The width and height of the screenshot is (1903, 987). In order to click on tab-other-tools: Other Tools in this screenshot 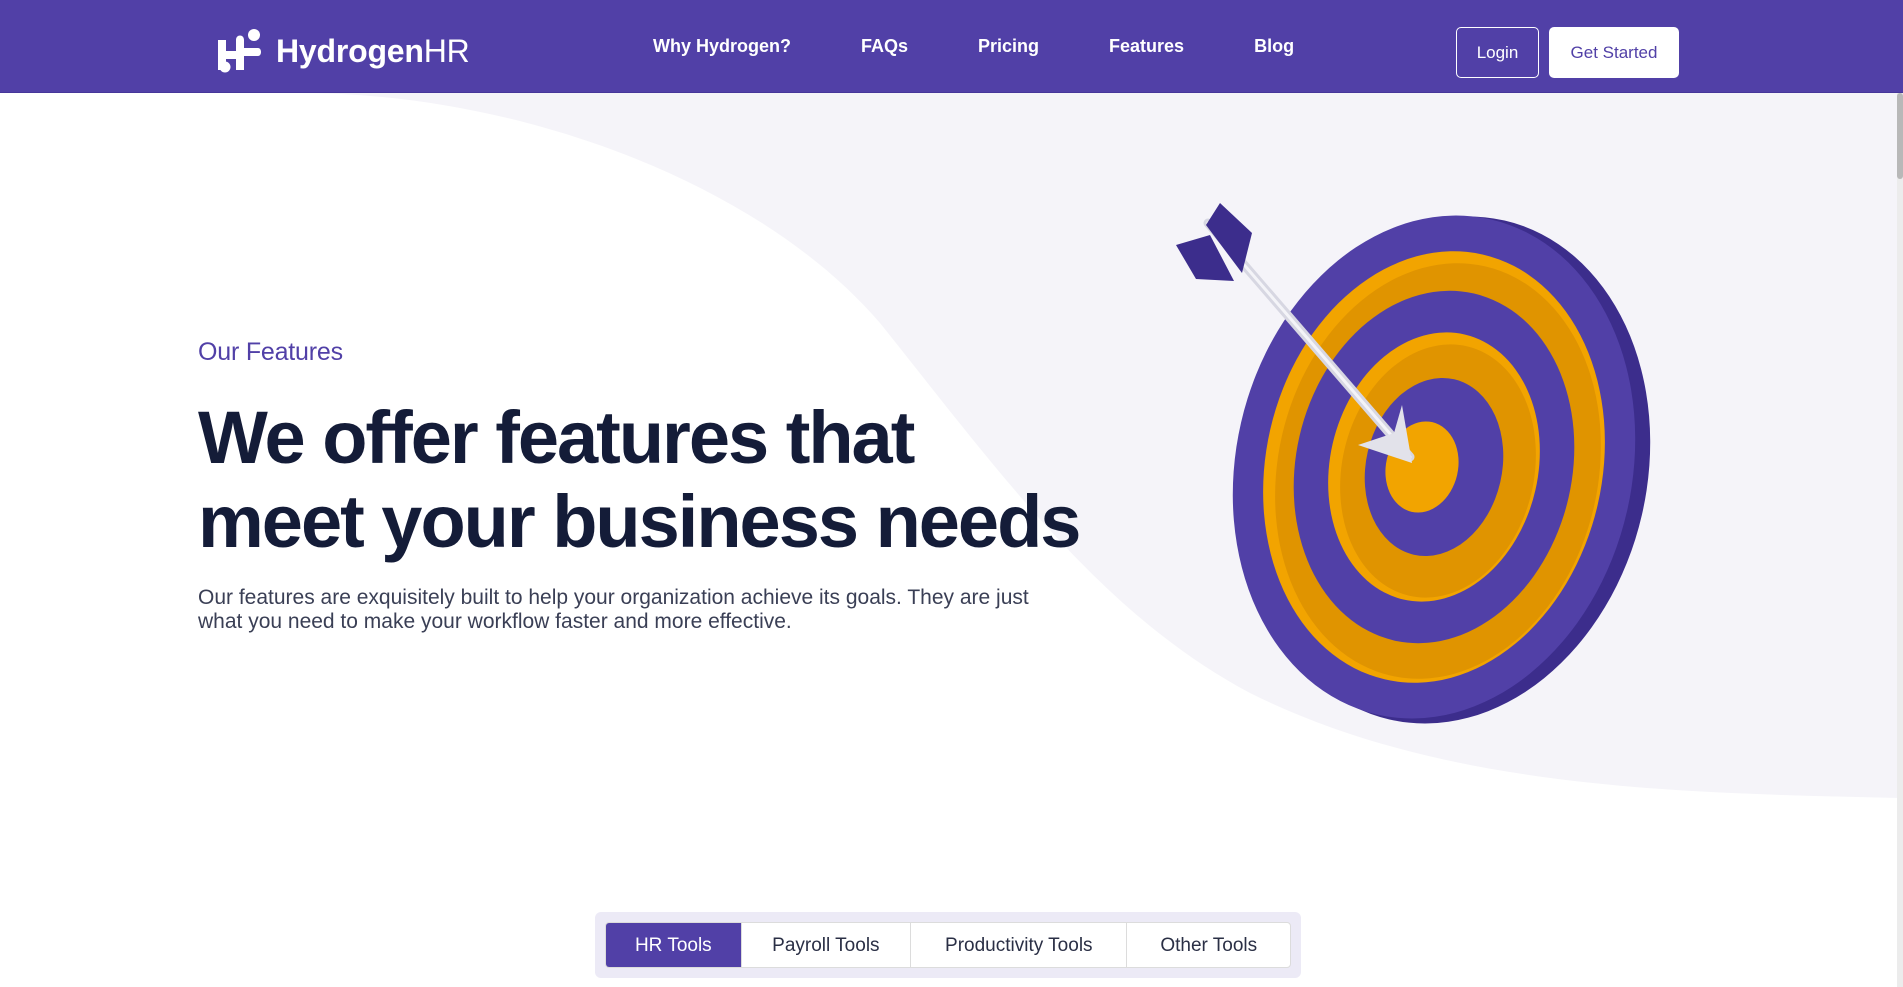, I will do `click(1208, 945)`.